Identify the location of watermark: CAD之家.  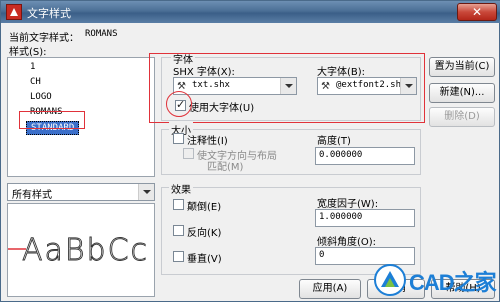
(436, 279).